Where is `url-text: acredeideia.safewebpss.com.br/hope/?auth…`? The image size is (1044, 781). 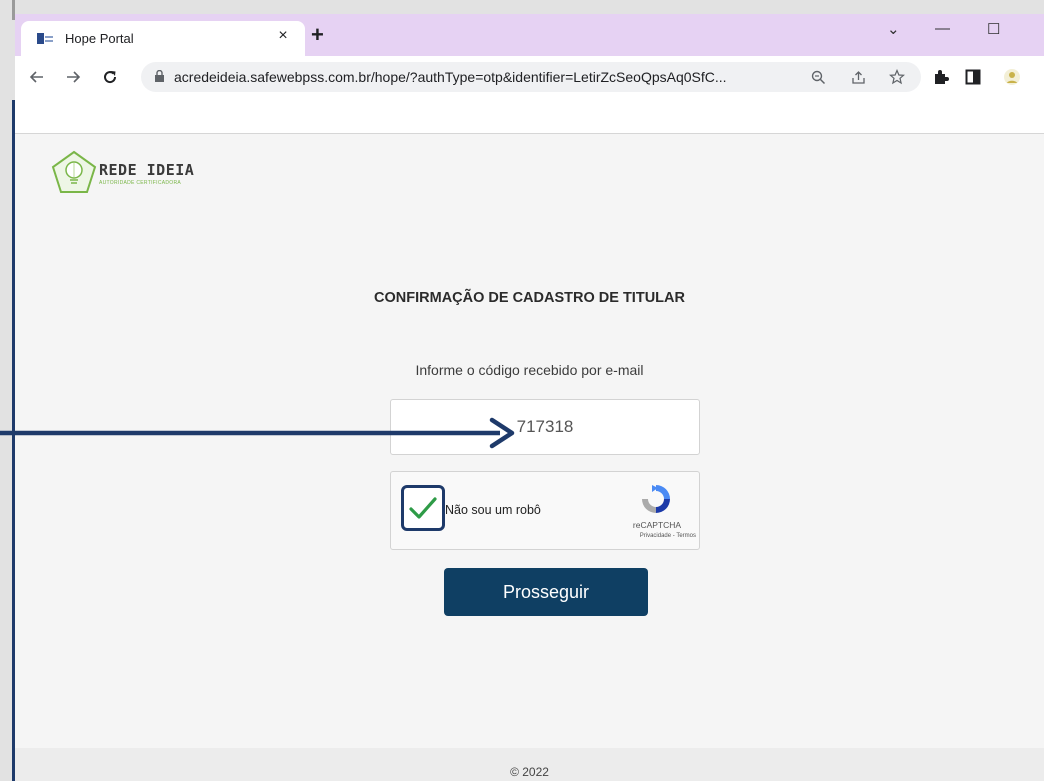 url-text: acredeideia.safewebpss.com.br/hope/?auth… is located at coordinates (450, 77).